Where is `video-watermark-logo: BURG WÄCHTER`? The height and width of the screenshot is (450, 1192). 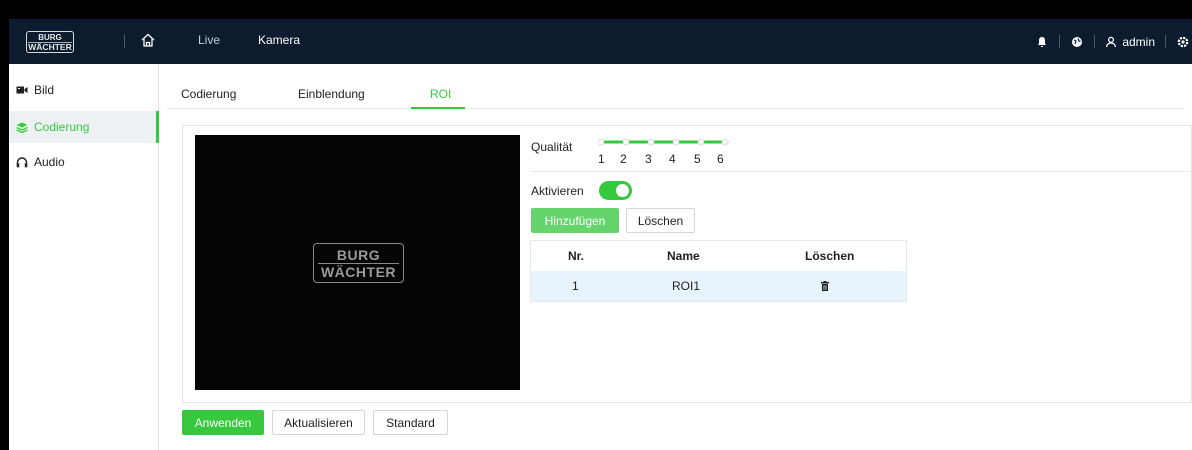 video-watermark-logo: BURG WÄCHTER is located at coordinates (358, 263).